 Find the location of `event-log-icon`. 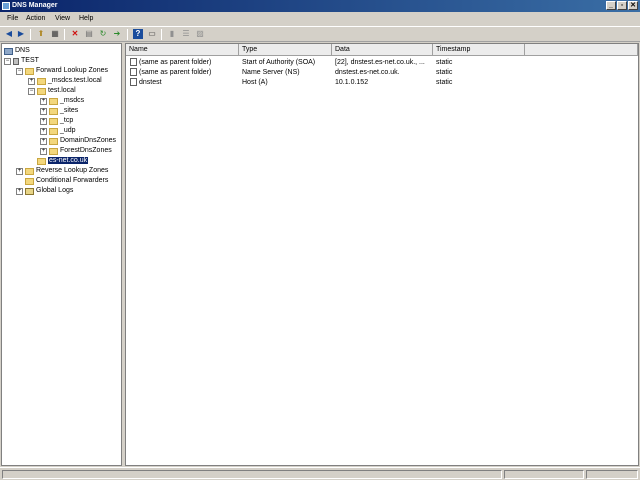

event-log-icon is located at coordinates (29, 191).